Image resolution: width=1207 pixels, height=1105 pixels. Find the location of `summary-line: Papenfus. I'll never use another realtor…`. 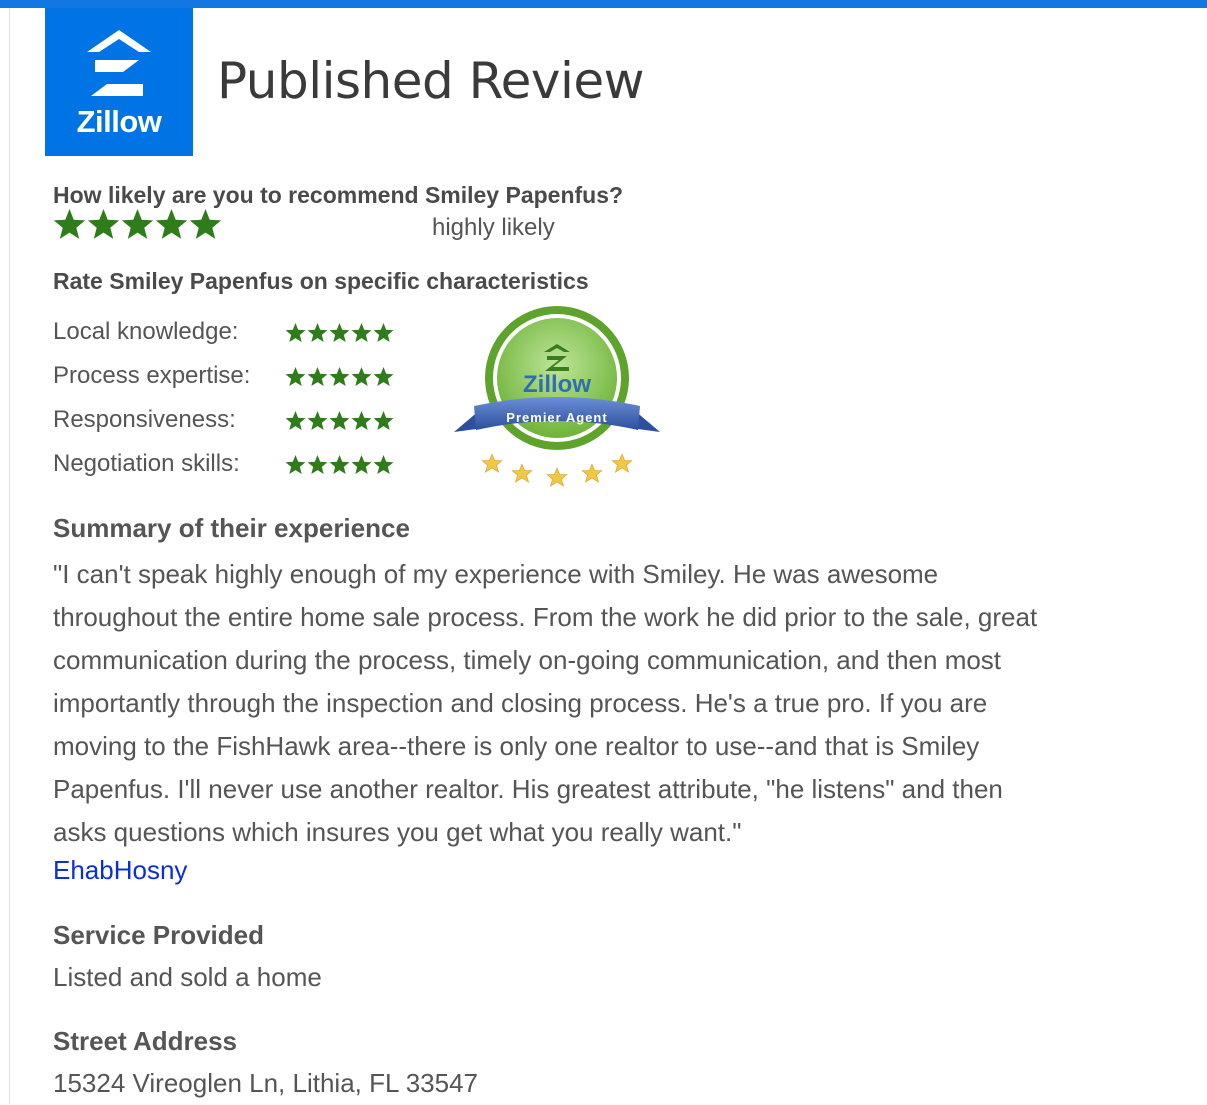

summary-line: Papenfus. I'll never use another realtor… is located at coordinates (528, 789).